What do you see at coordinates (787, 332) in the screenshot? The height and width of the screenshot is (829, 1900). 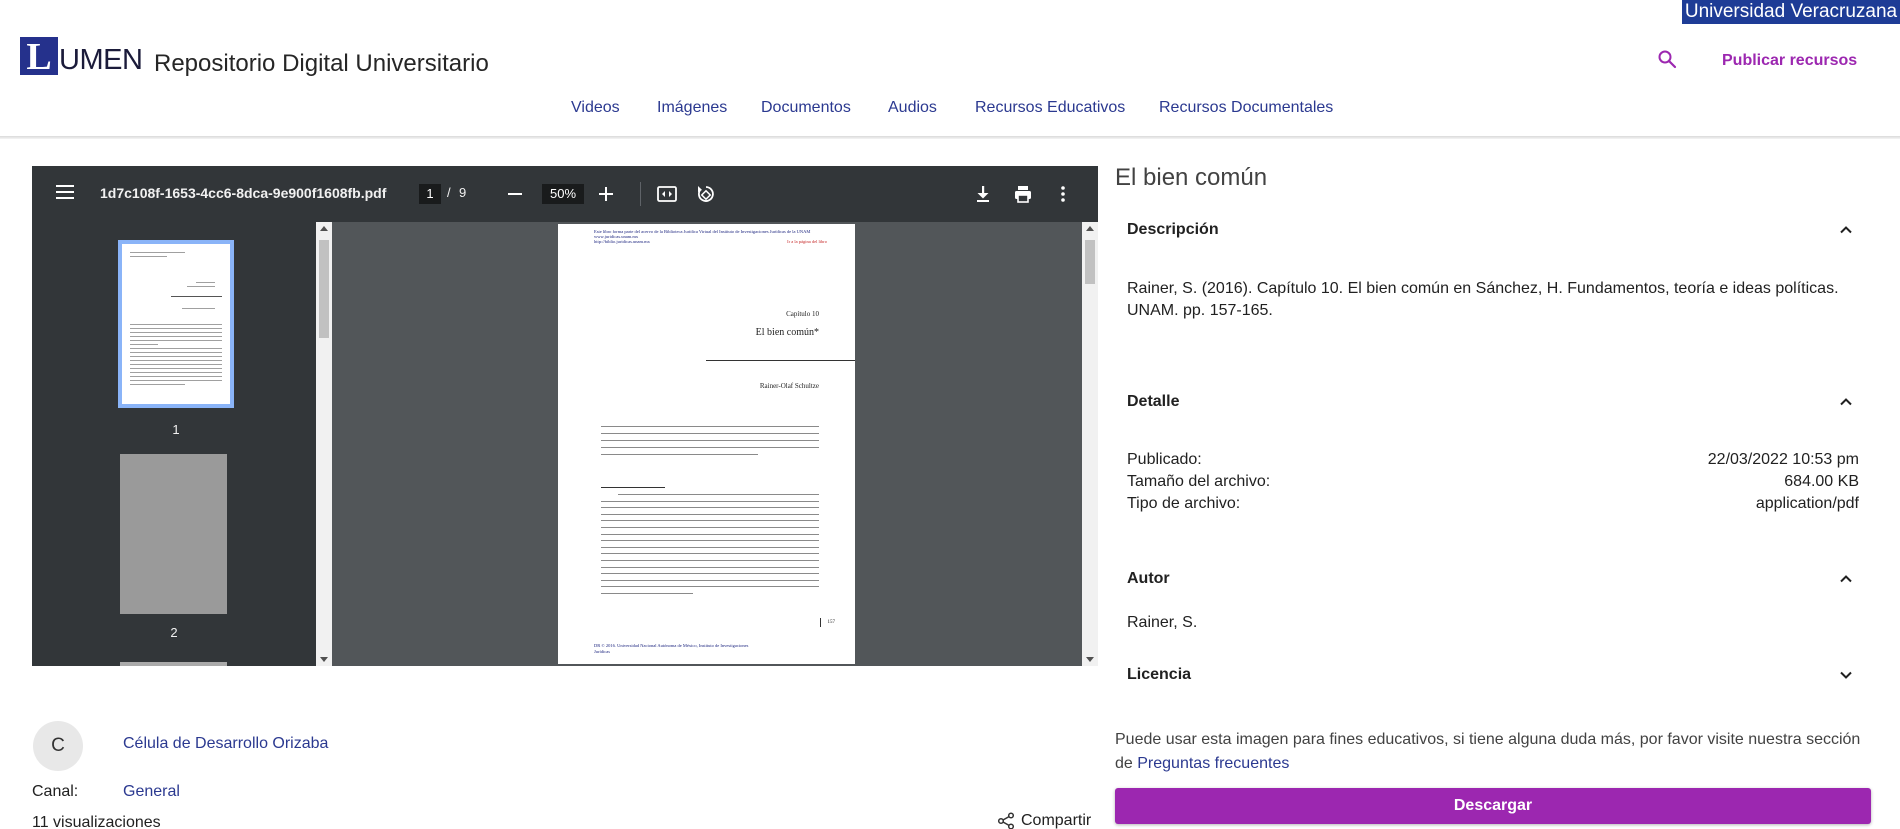 I see `pdf-title: El bien común*` at bounding box center [787, 332].